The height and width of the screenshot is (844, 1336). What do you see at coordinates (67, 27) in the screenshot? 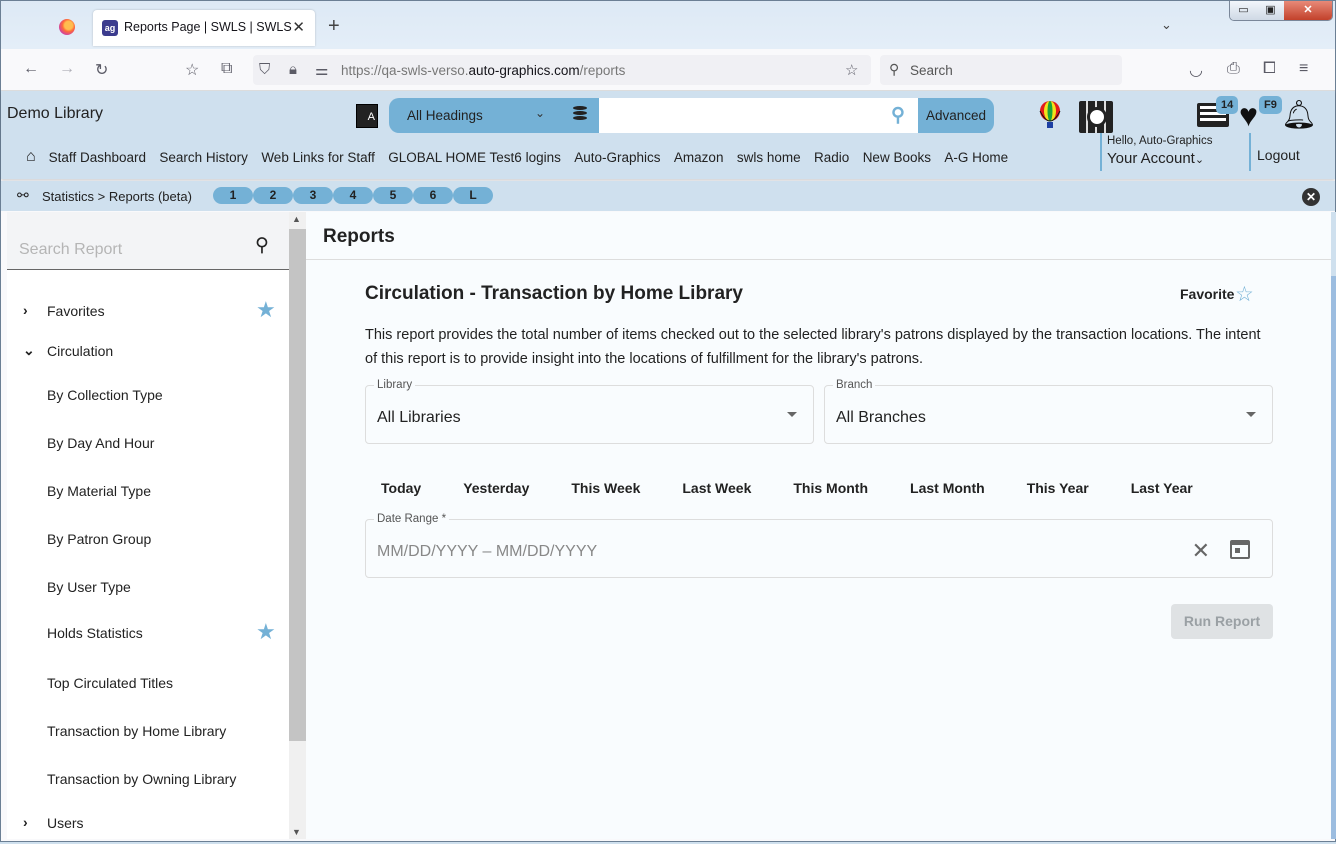
I see `firefox-icon` at bounding box center [67, 27].